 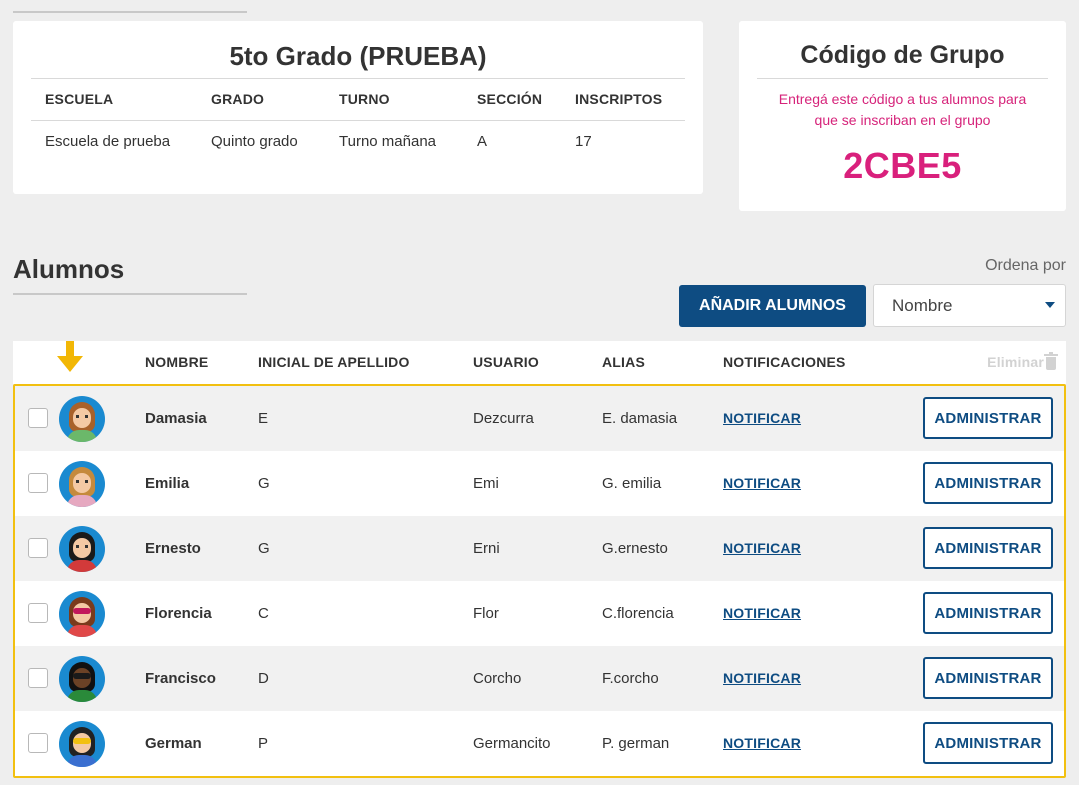 I want to click on student-name: Francisco, so click(x=180, y=678).